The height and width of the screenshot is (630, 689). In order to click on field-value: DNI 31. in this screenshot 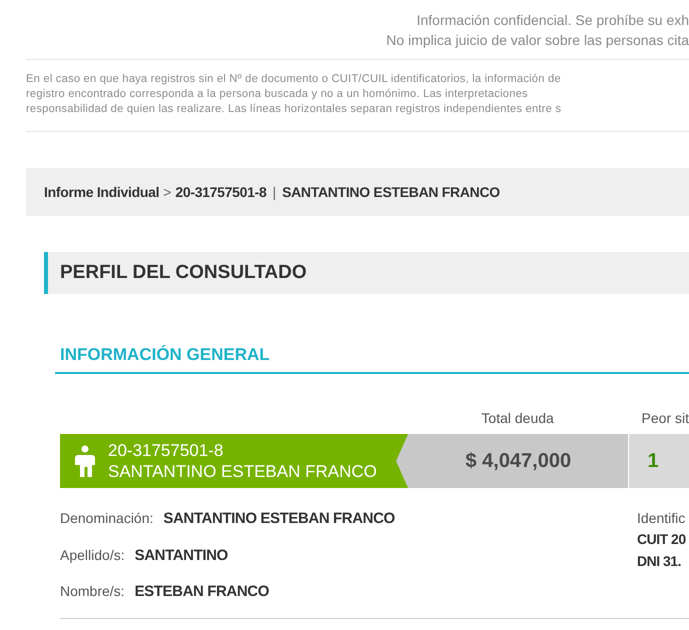, I will do `click(659, 561)`.